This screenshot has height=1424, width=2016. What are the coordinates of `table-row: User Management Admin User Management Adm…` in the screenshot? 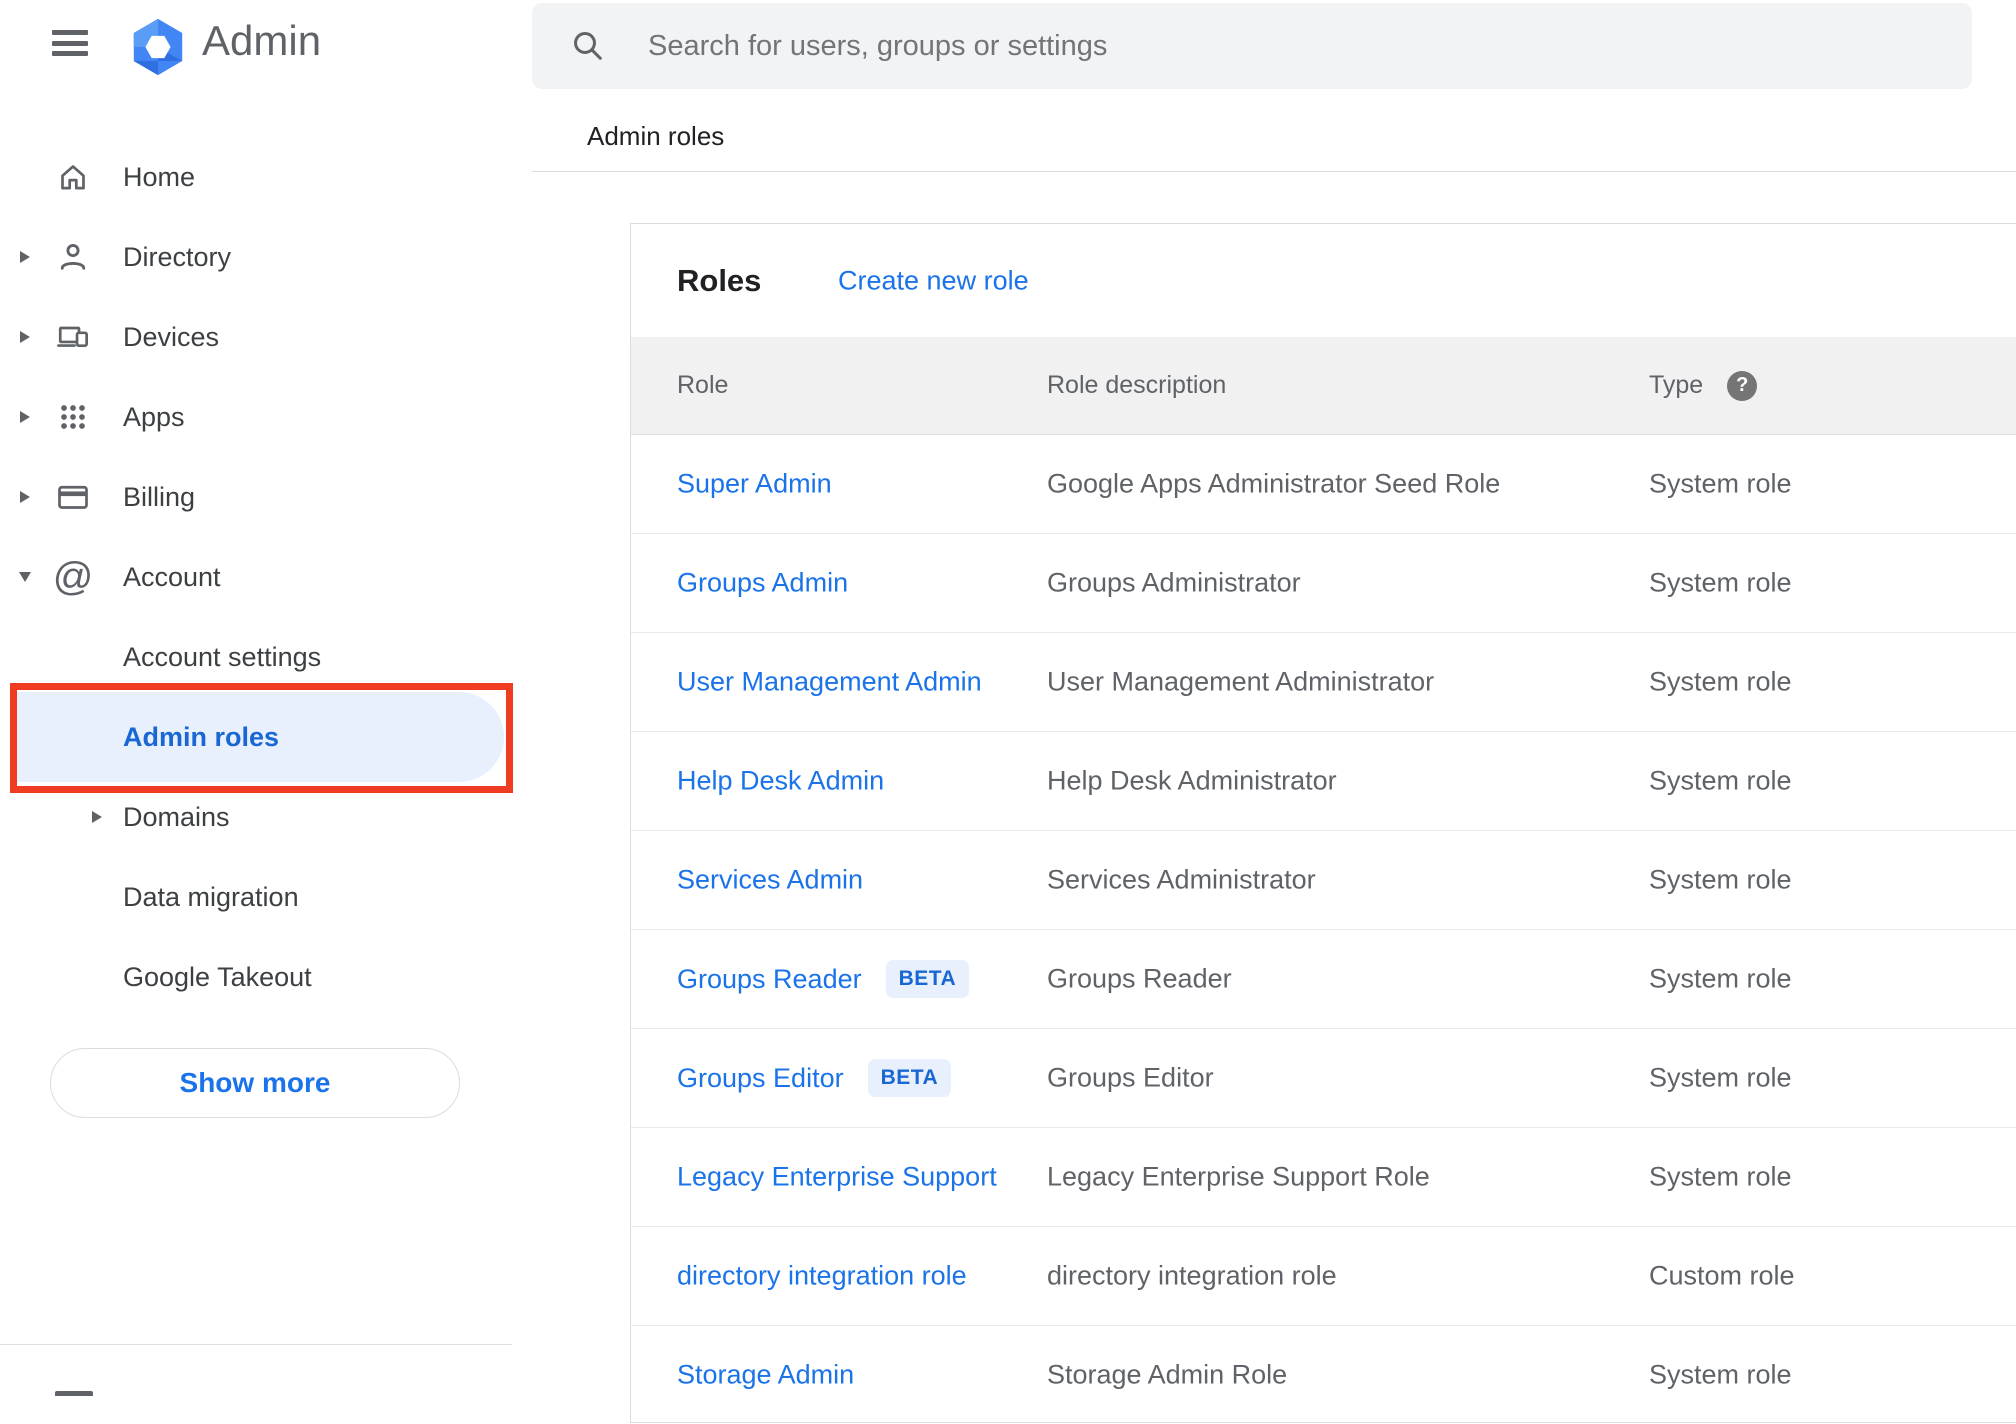 It's located at (1323, 682).